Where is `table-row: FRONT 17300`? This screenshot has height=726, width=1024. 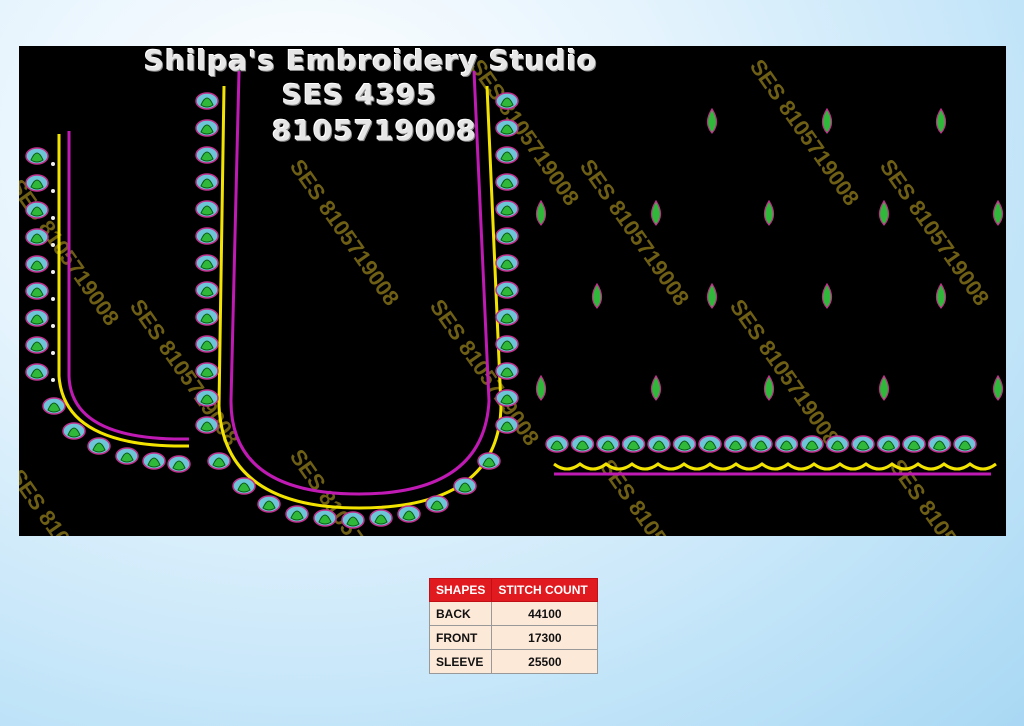 table-row: FRONT 17300 is located at coordinates (513, 637).